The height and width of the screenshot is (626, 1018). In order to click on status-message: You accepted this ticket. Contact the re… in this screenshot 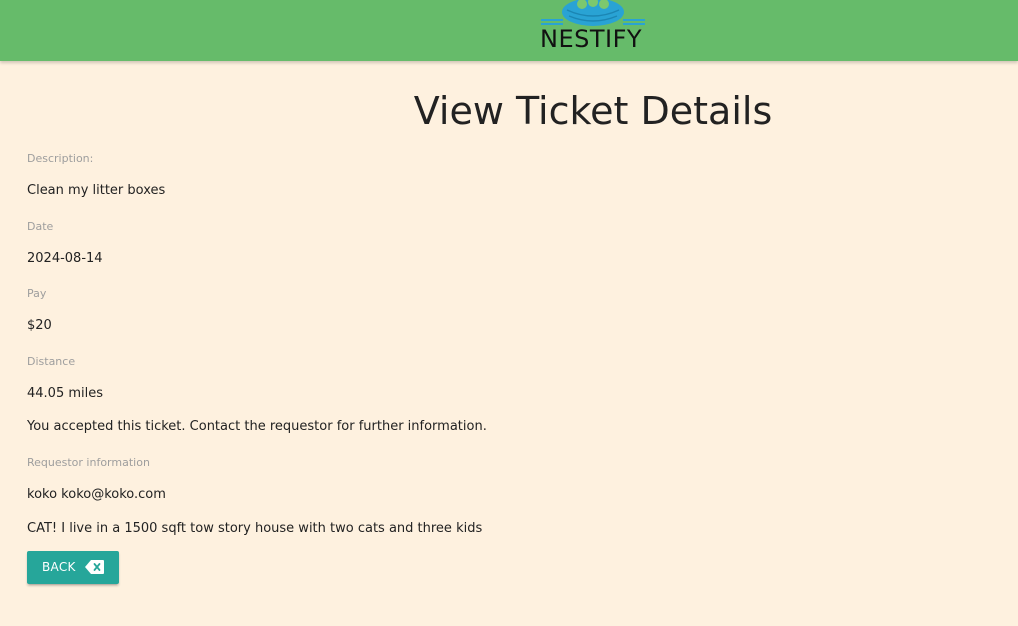, I will do `click(257, 426)`.